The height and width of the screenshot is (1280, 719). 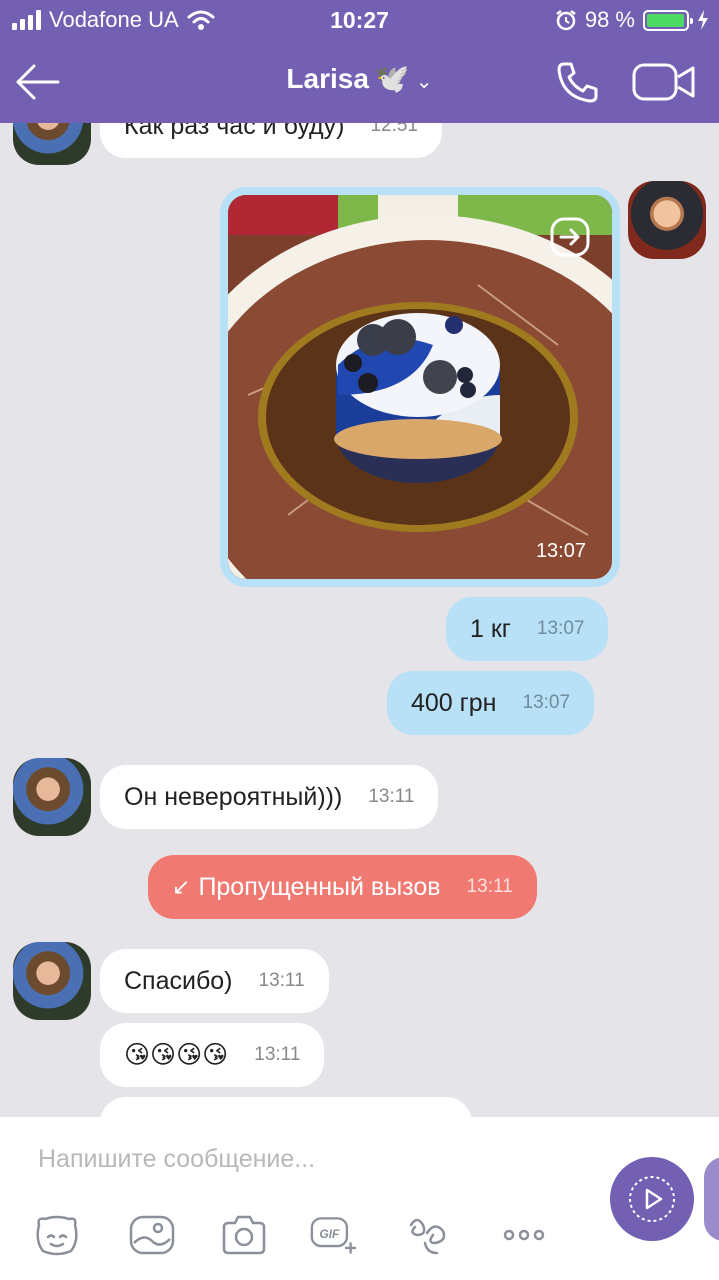 I want to click on composer: Напишите сообщение... GIF, so click(x=359, y=1198).